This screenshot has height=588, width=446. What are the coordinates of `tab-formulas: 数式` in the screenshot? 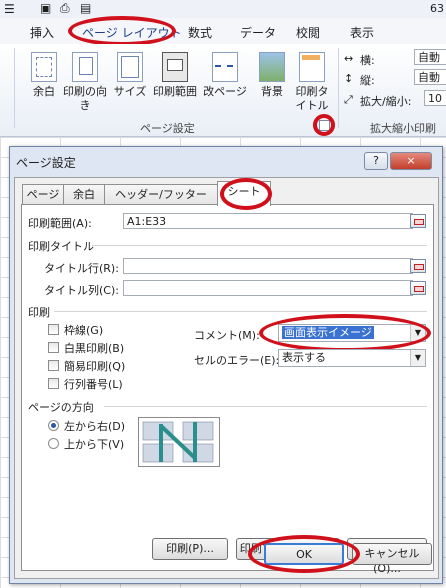 It's located at (200, 32).